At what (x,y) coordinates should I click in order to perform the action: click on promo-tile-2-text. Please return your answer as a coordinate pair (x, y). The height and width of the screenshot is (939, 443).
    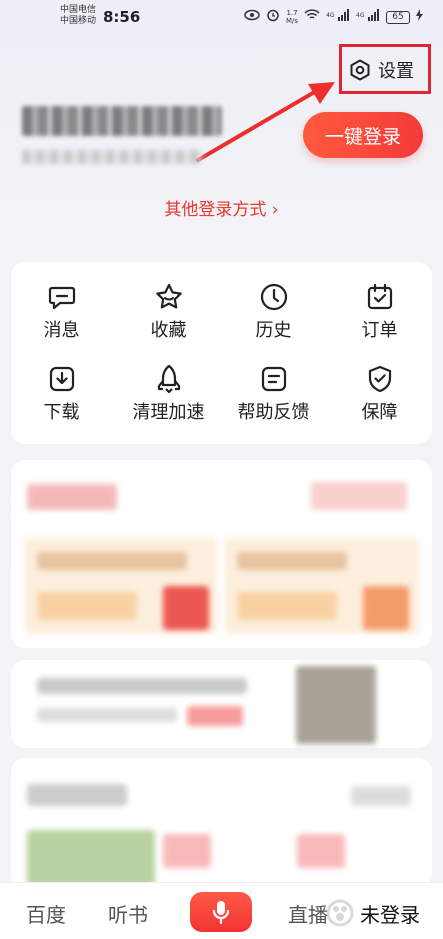
    Looking at the image, I should click on (292, 561).